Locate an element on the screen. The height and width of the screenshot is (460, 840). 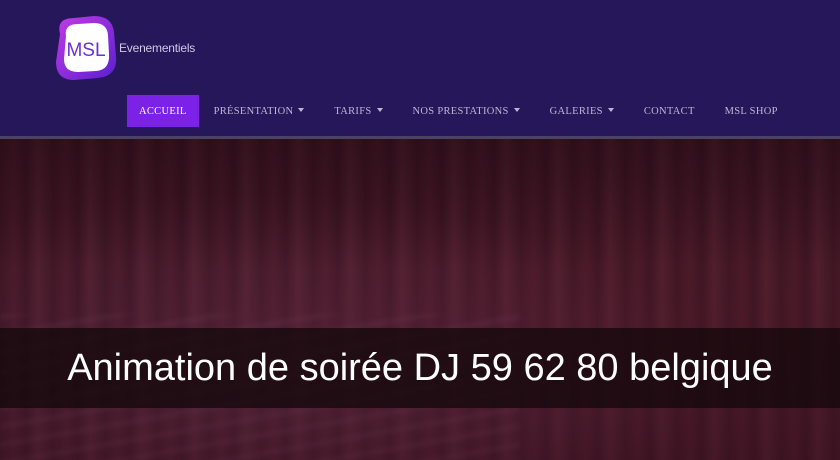
nav-label: ACCUEIL is located at coordinates (163, 111).